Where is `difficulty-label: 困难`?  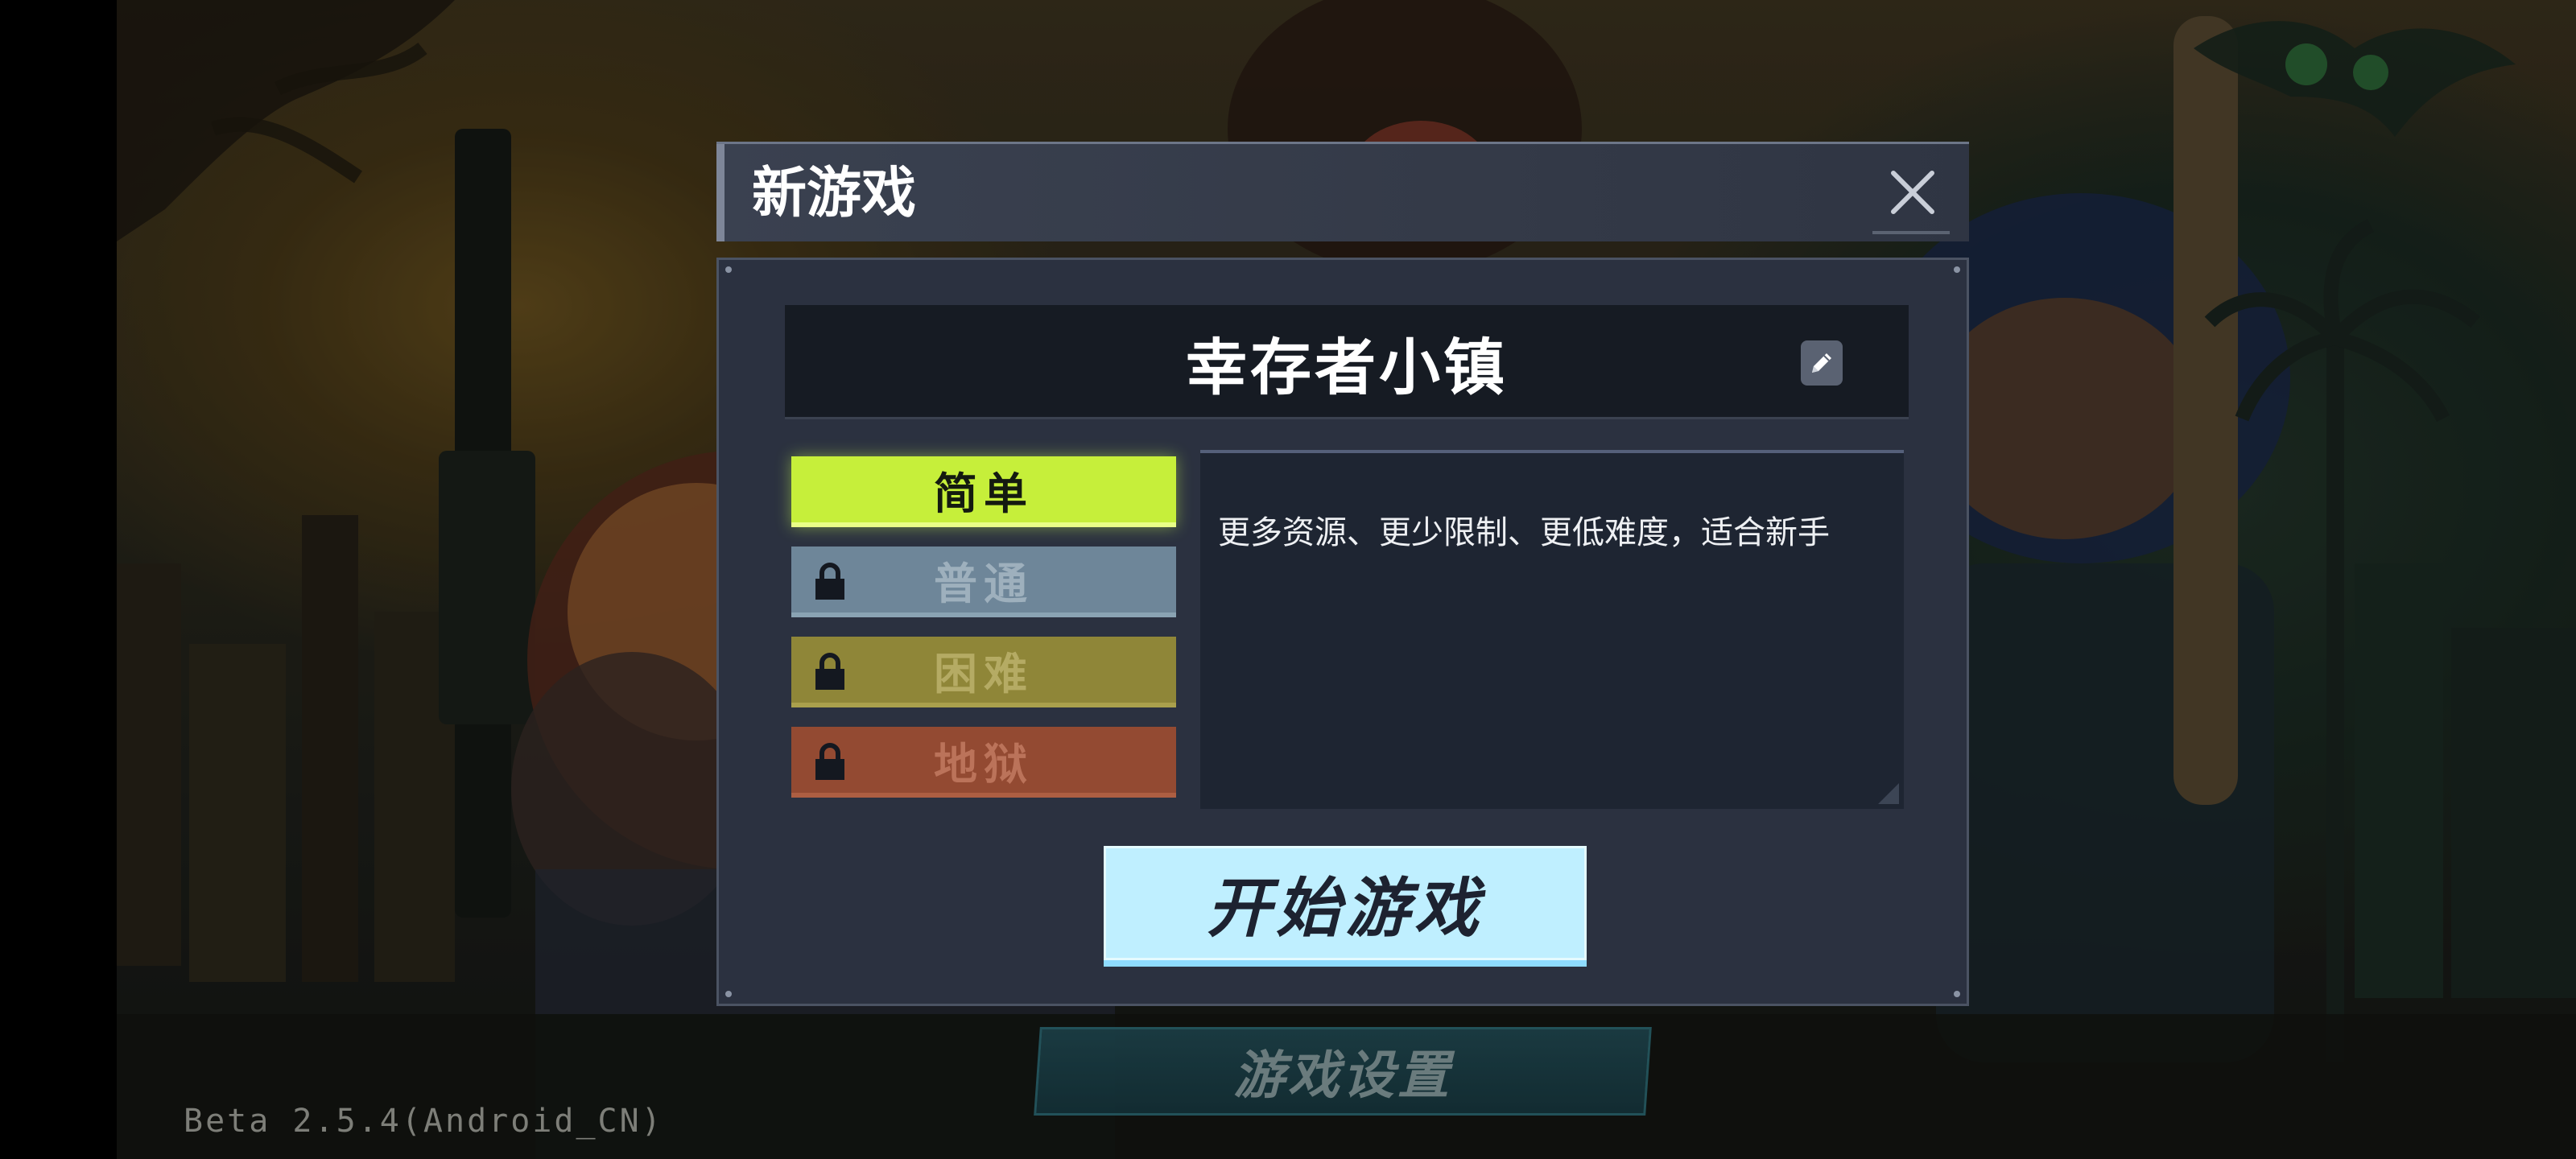
difficulty-label: 困难 is located at coordinates (984, 673).